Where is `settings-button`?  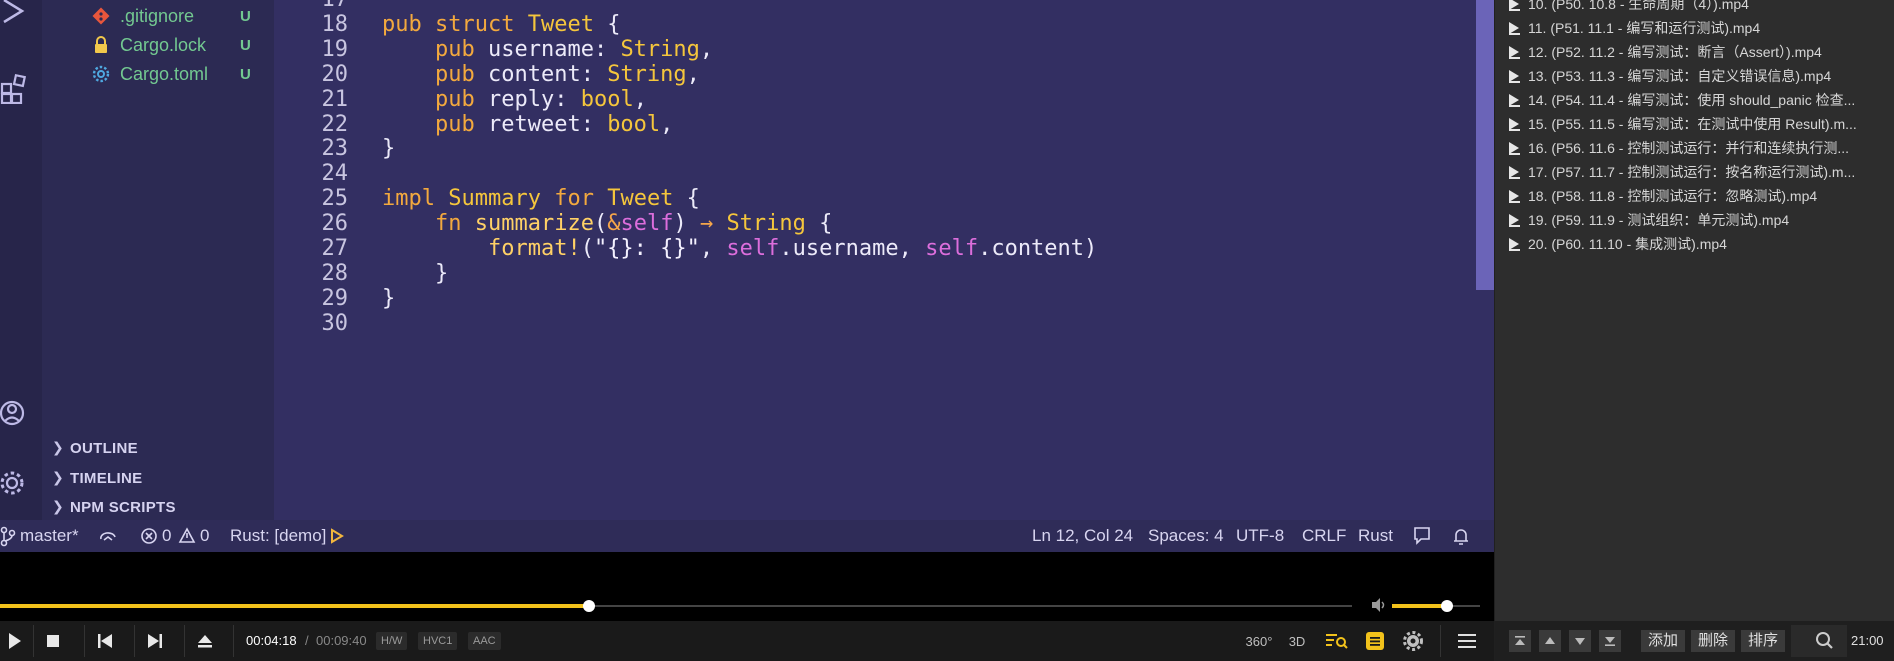
settings-button is located at coordinates (1413, 641).